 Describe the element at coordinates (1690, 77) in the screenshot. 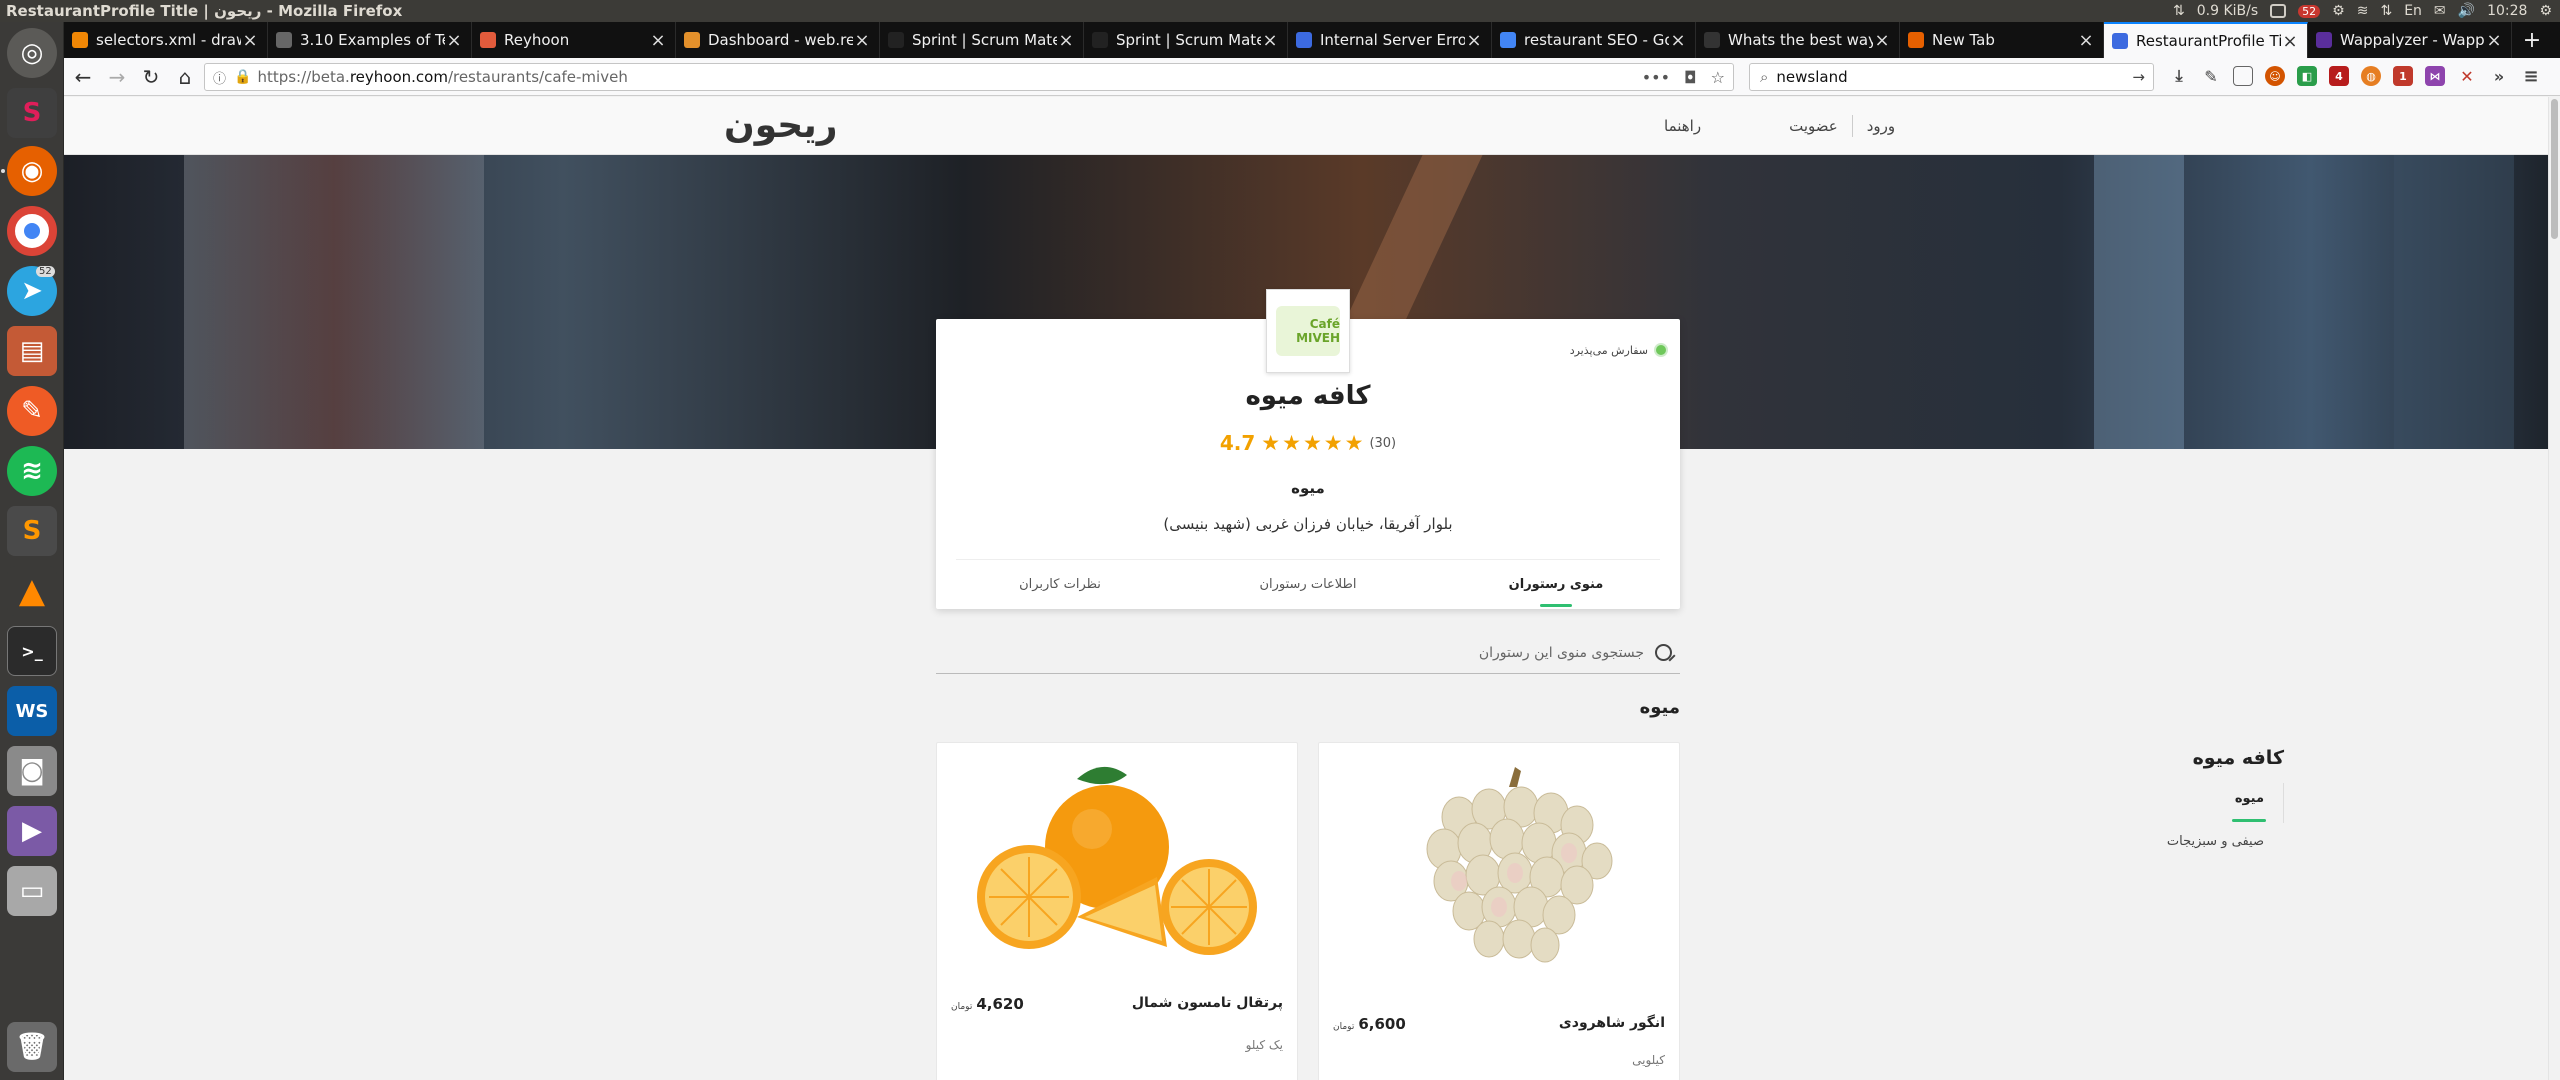

I see `pocket-icon: ◘` at that location.